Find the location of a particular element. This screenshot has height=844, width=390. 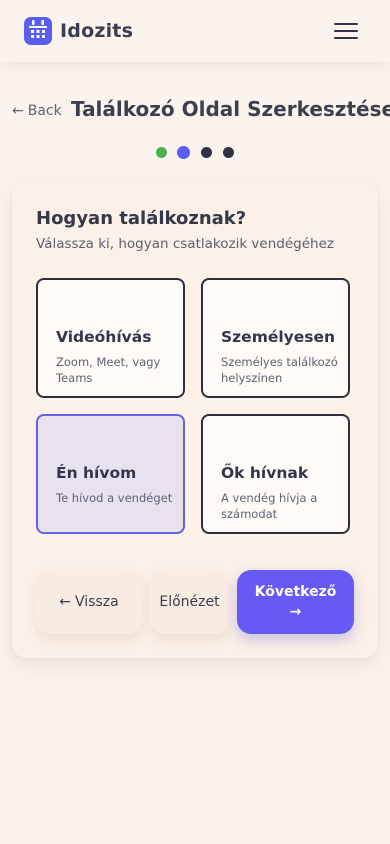

option-video-call: Videóhívás Zoom, Meet, vagy Teams is located at coordinates (110, 338).